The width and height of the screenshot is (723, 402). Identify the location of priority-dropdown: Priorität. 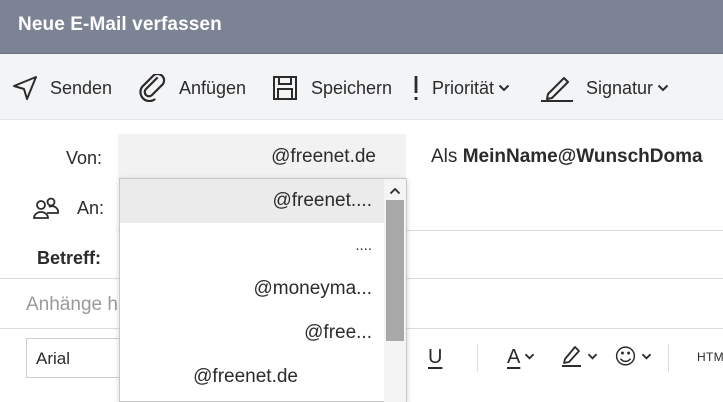
(461, 88).